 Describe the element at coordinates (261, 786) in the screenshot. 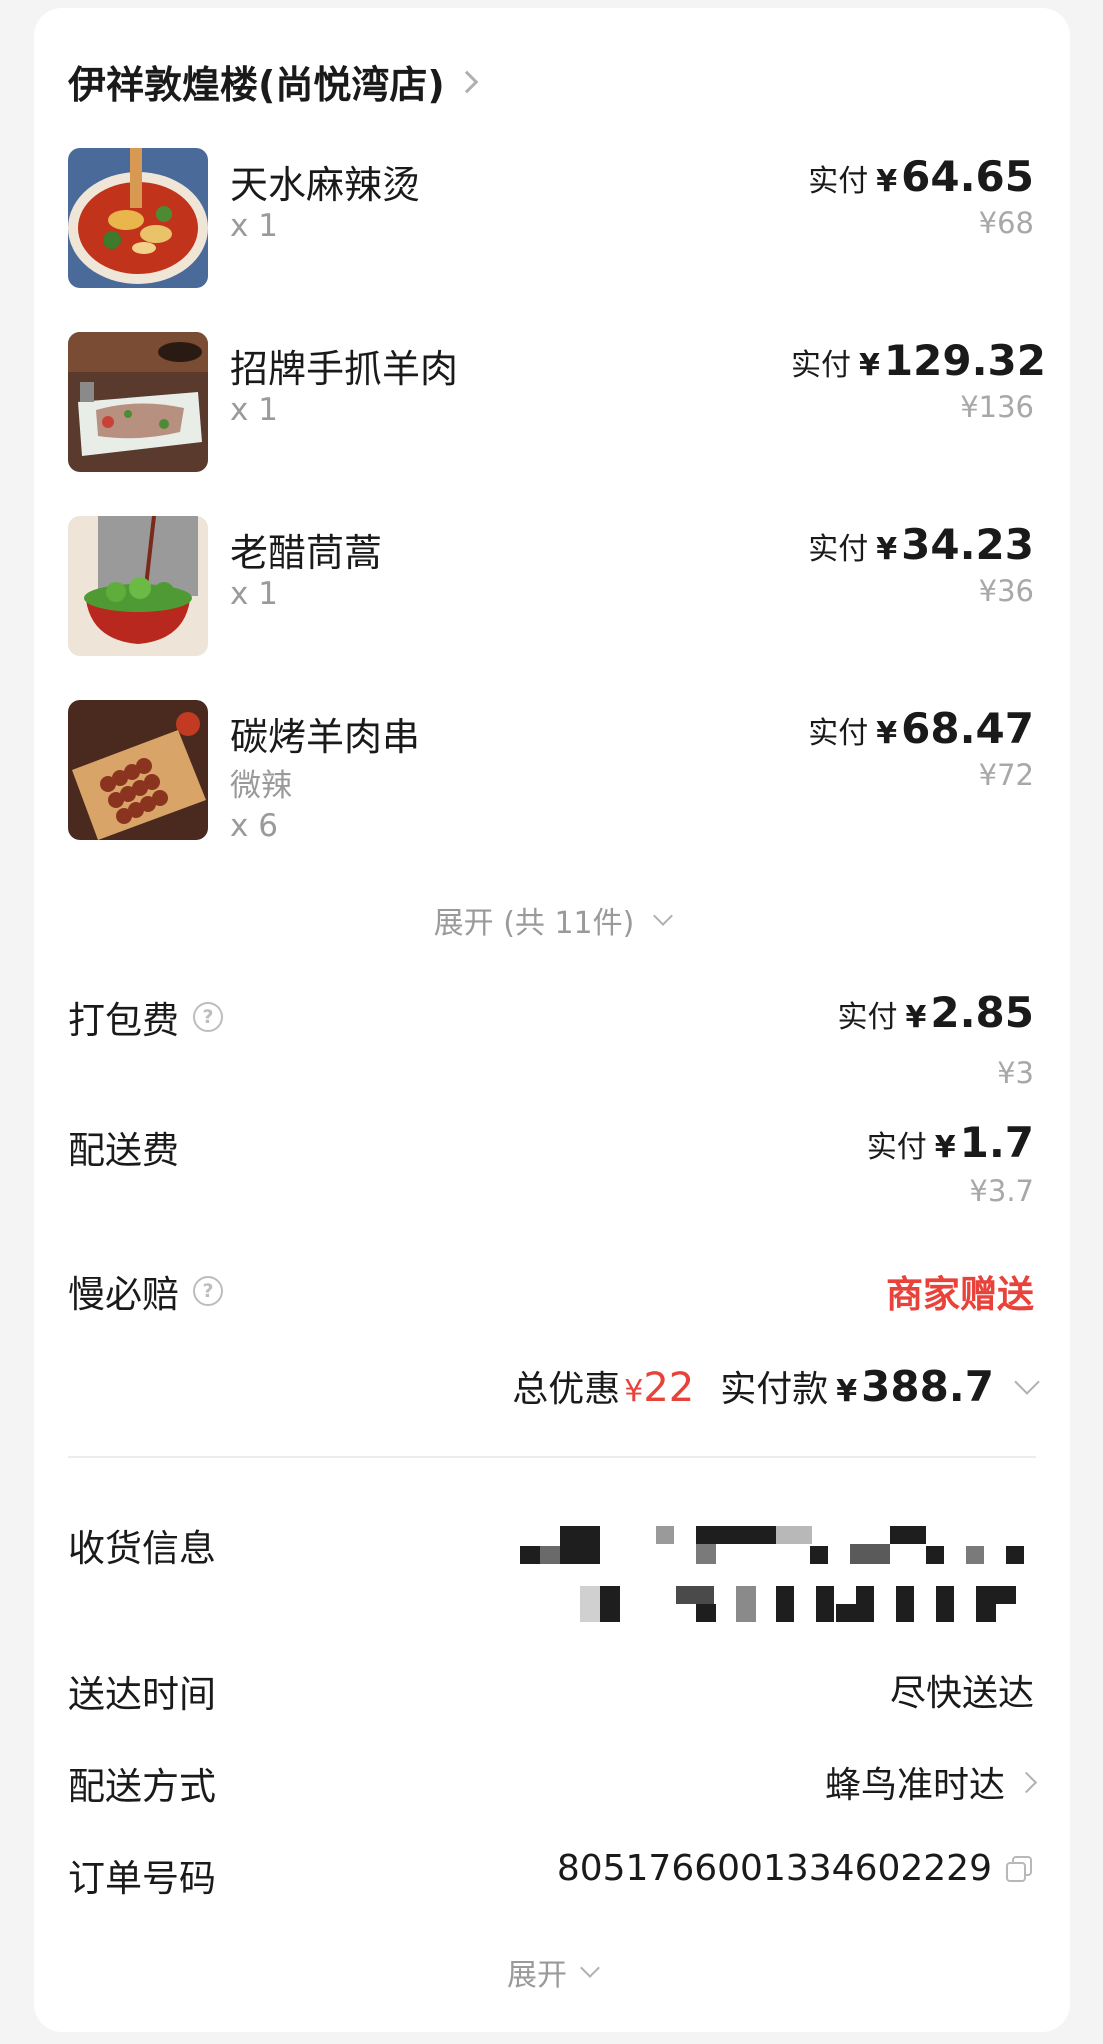

I see `item-spec: 微辣` at that location.